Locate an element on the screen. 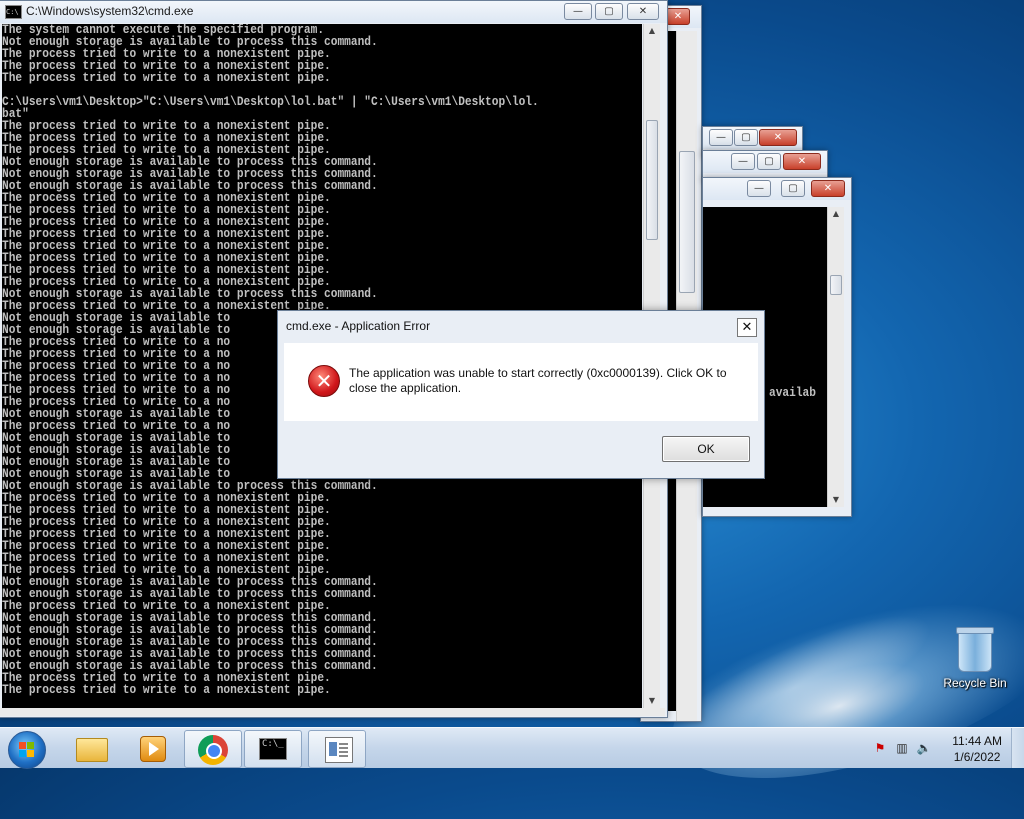 This screenshot has width=1024, height=819. title-bar: C:\ C:\Windows\system32\cmd.exe — ▢ ✕ is located at coordinates (333, 12).